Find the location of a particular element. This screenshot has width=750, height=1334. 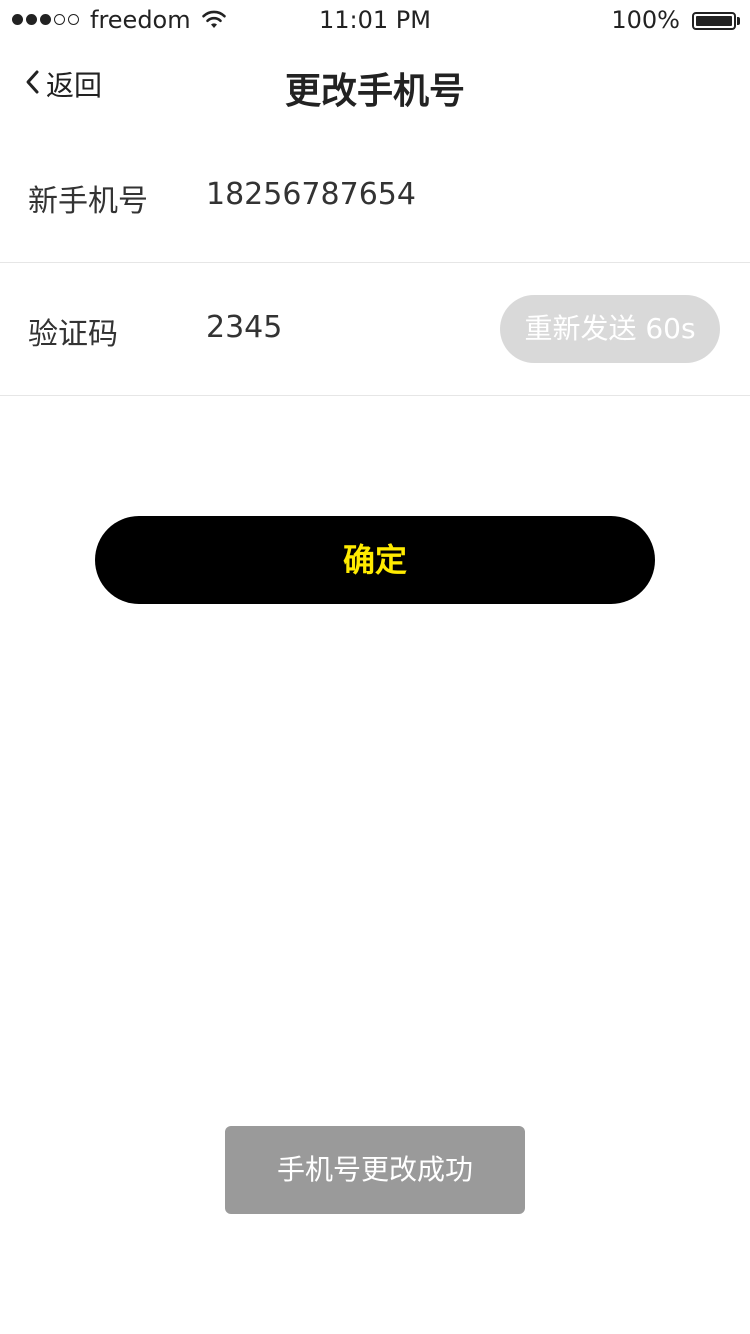

confirm-button: 确定 is located at coordinates (375, 560).